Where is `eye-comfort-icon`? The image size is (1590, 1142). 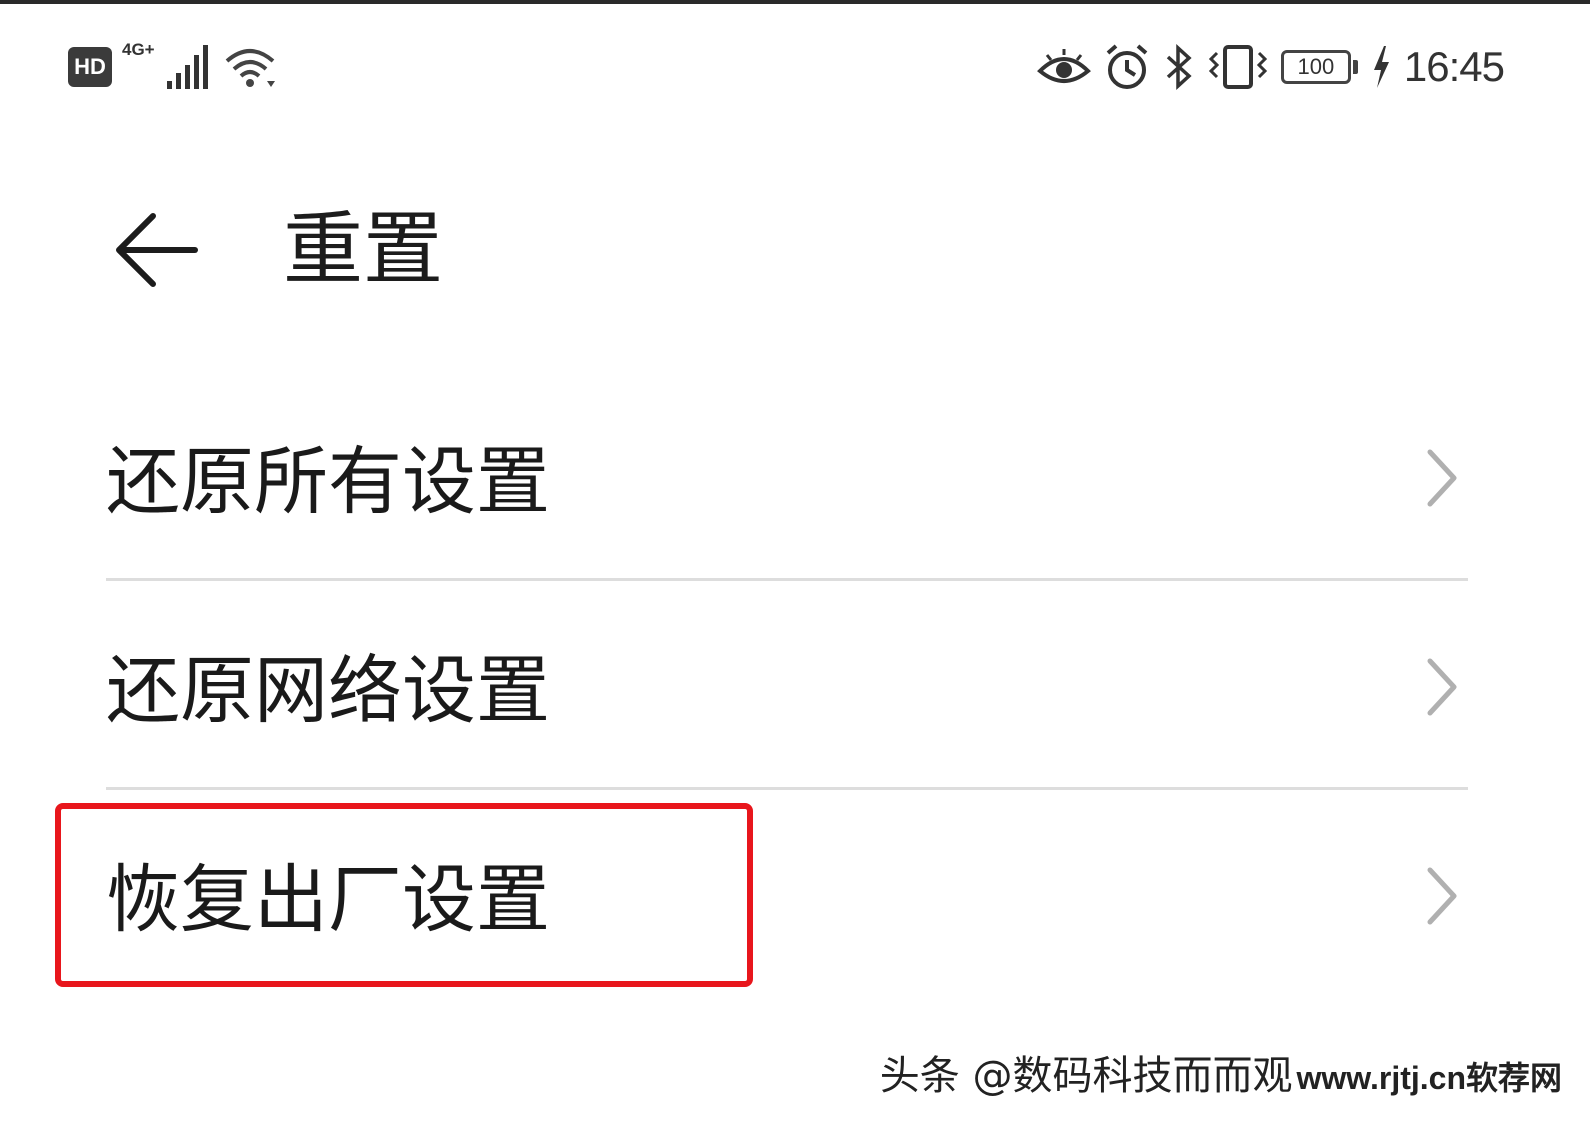 eye-comfort-icon is located at coordinates (1063, 66).